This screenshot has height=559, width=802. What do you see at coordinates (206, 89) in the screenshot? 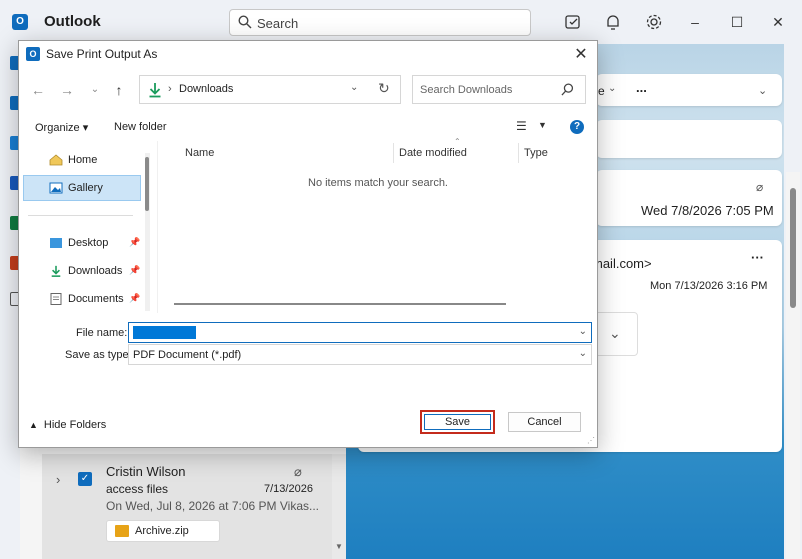
I see `address-path: Downloads` at bounding box center [206, 89].